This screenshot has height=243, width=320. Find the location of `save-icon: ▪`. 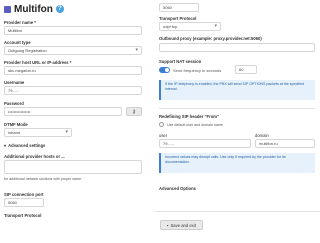

save-icon: ▪ is located at coordinates (168, 225).